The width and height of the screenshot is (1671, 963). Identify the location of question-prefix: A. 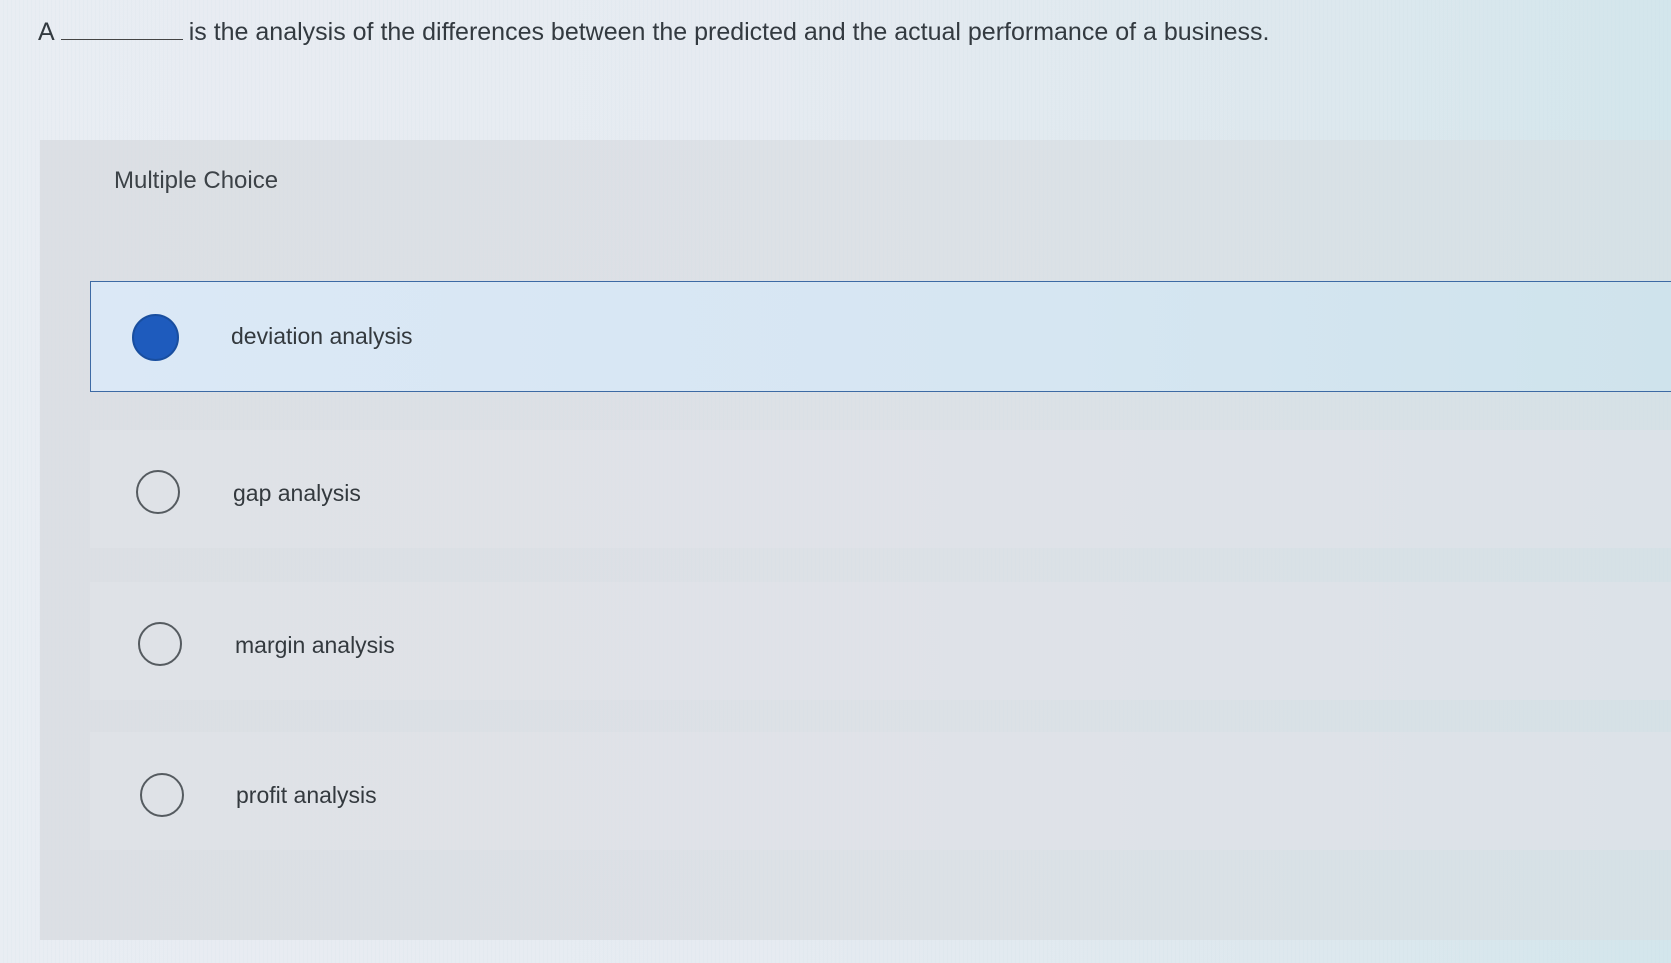
(46, 32).